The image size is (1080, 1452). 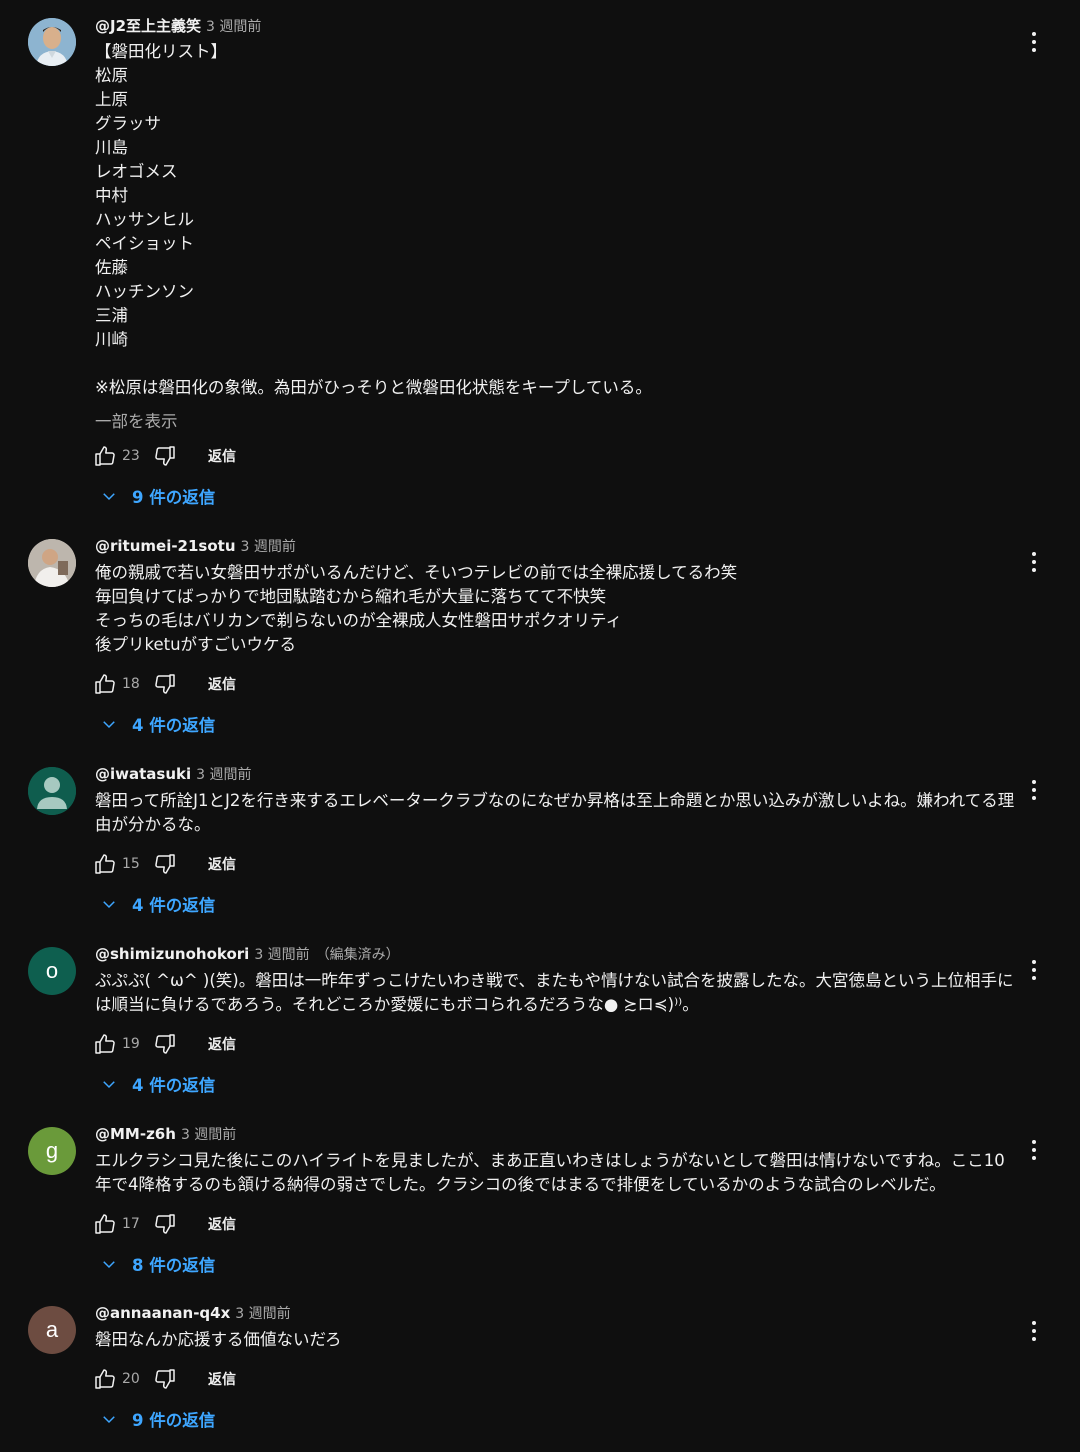 I want to click on author-name: @shimizunohokori, so click(x=172, y=954).